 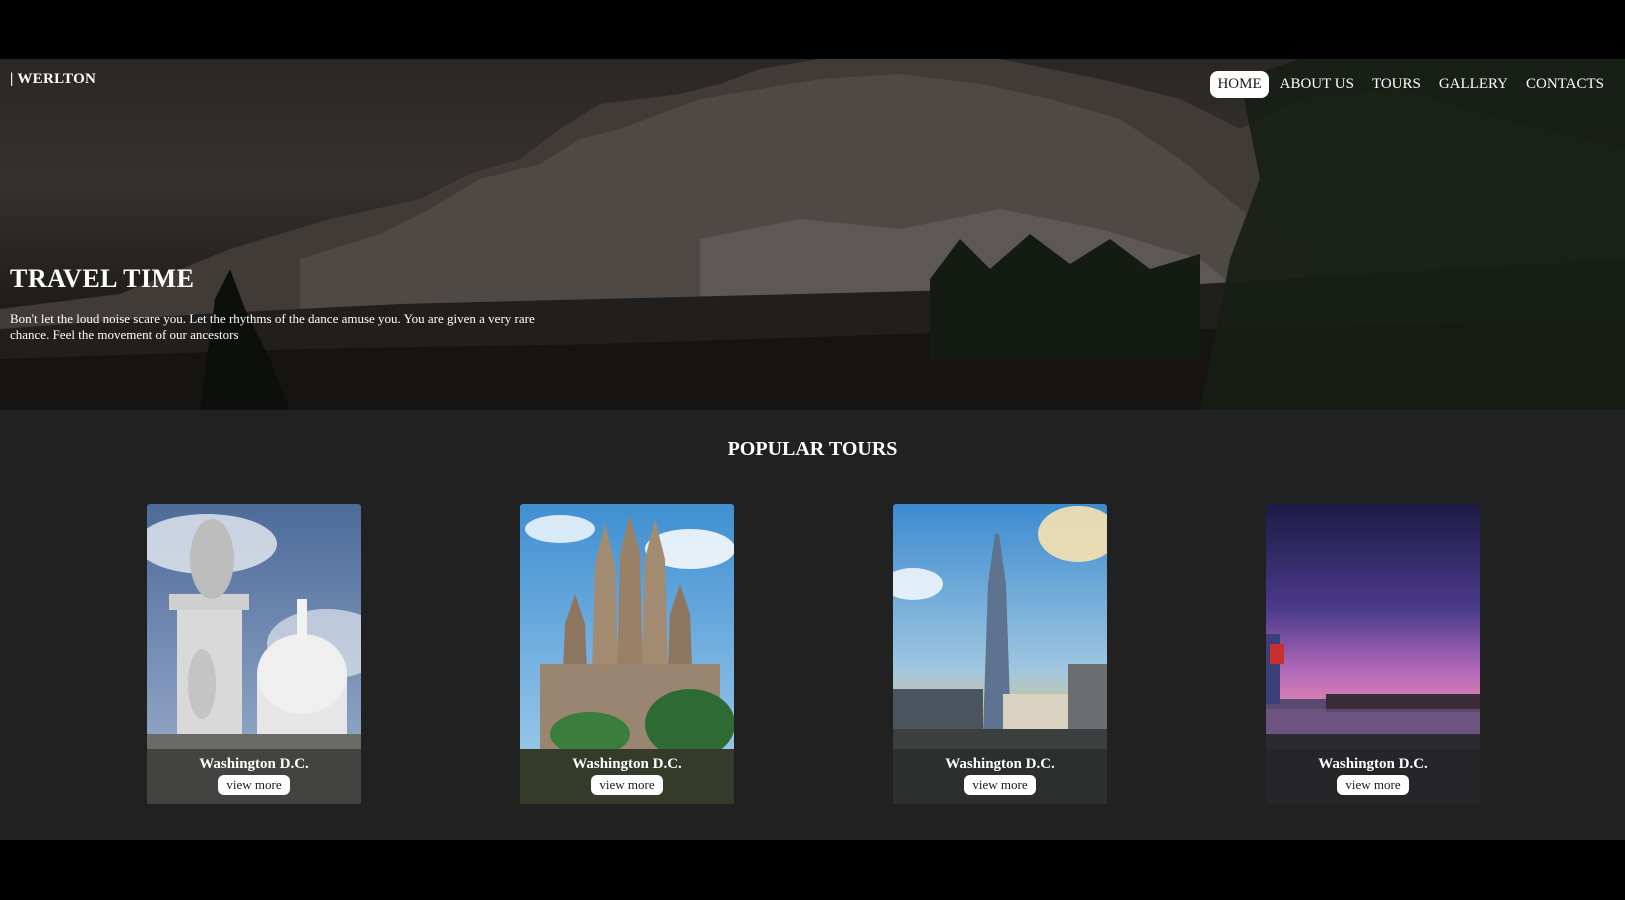 What do you see at coordinates (1565, 84) in the screenshot?
I see `nav-contacts: CONTACTS` at bounding box center [1565, 84].